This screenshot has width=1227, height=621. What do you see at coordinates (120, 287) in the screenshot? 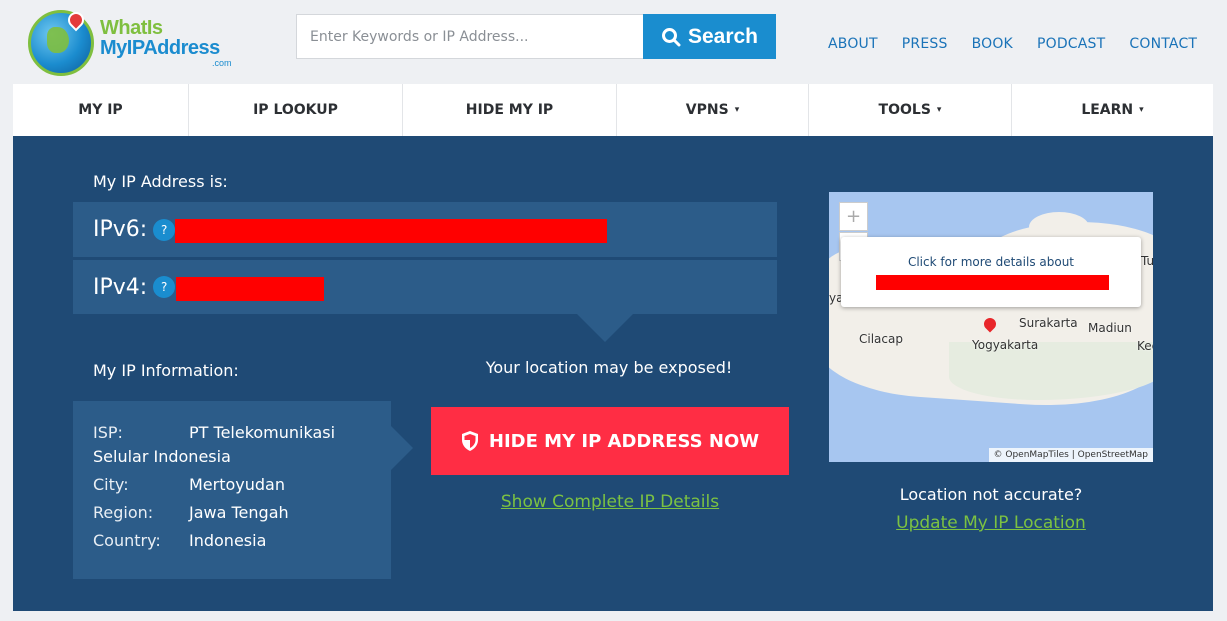
I see `ipv4-label: IPv4:` at bounding box center [120, 287].